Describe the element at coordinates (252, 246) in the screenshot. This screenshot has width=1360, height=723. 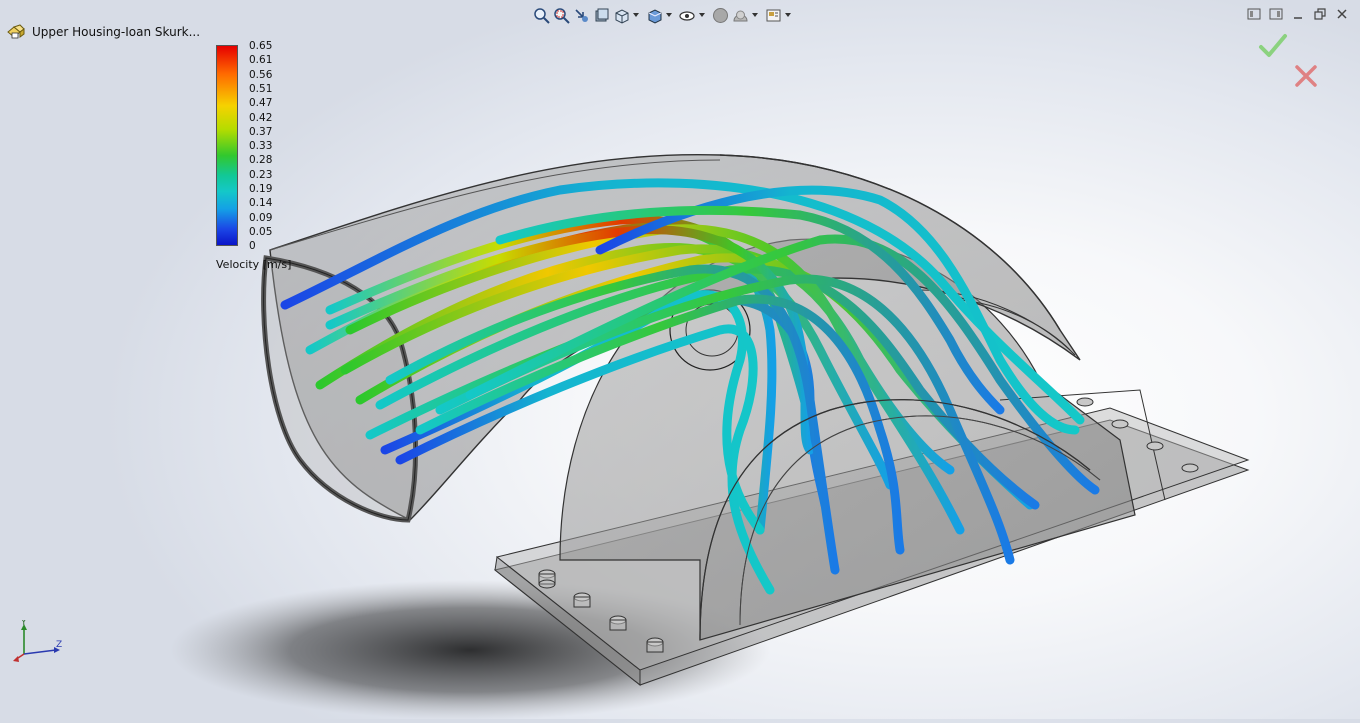
I see `legend-tick-label: 0` at that location.